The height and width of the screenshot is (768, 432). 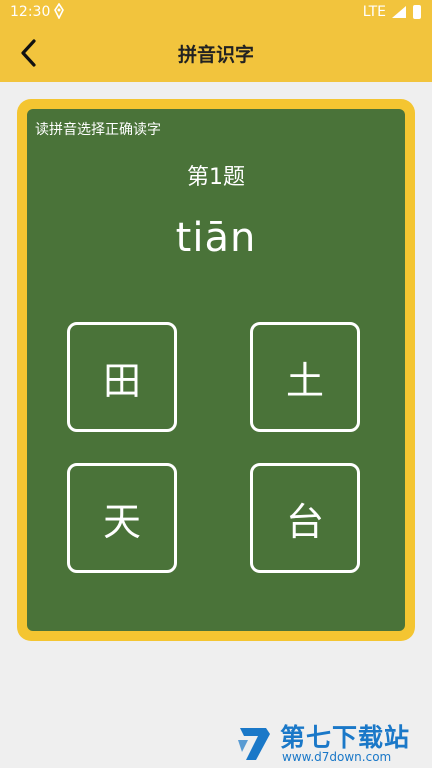 I want to click on gps-icon, so click(x=59, y=11).